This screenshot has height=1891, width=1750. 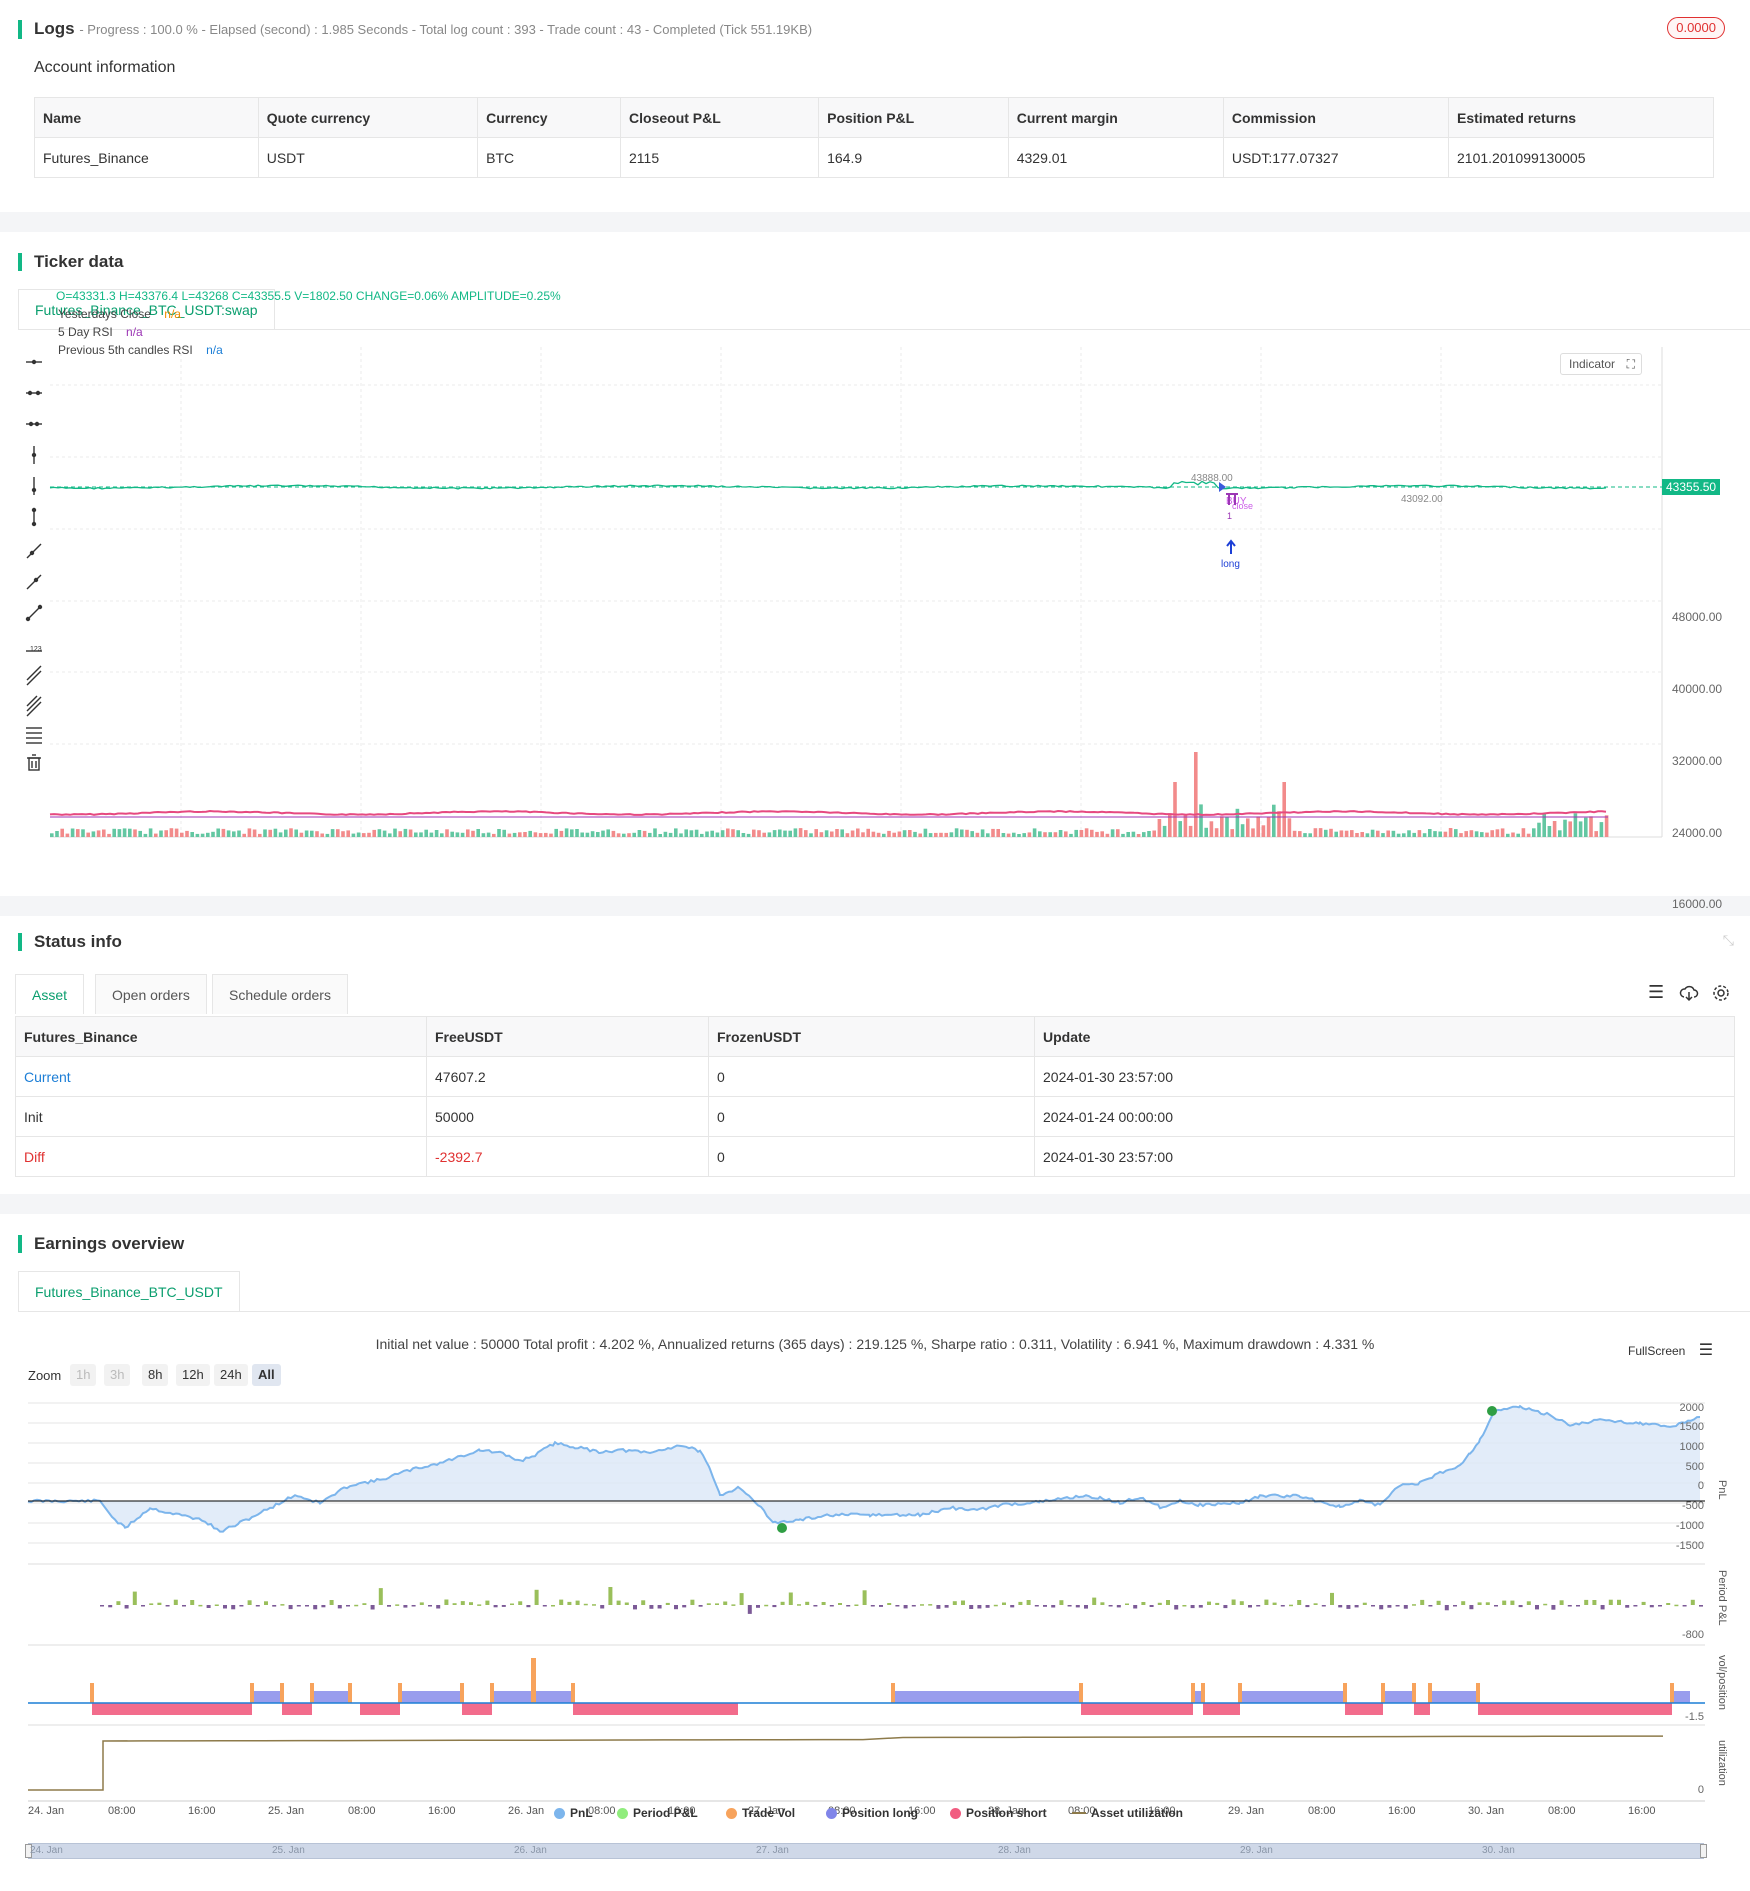 I want to click on tab-earnings-symbol: Futures_Binance_BTC_USDT, so click(x=129, y=1291).